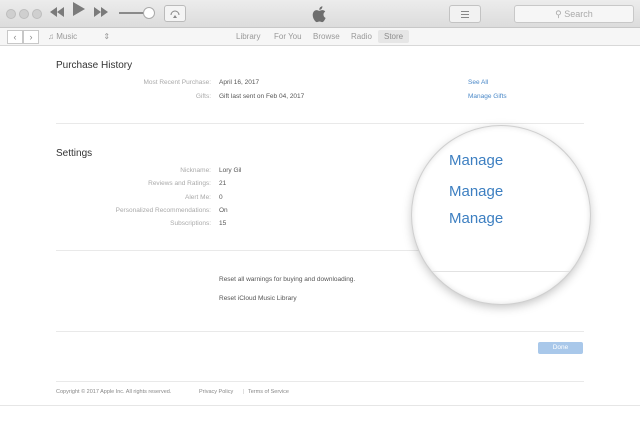  What do you see at coordinates (326, 36) in the screenshot?
I see `tab-browse: Browse` at bounding box center [326, 36].